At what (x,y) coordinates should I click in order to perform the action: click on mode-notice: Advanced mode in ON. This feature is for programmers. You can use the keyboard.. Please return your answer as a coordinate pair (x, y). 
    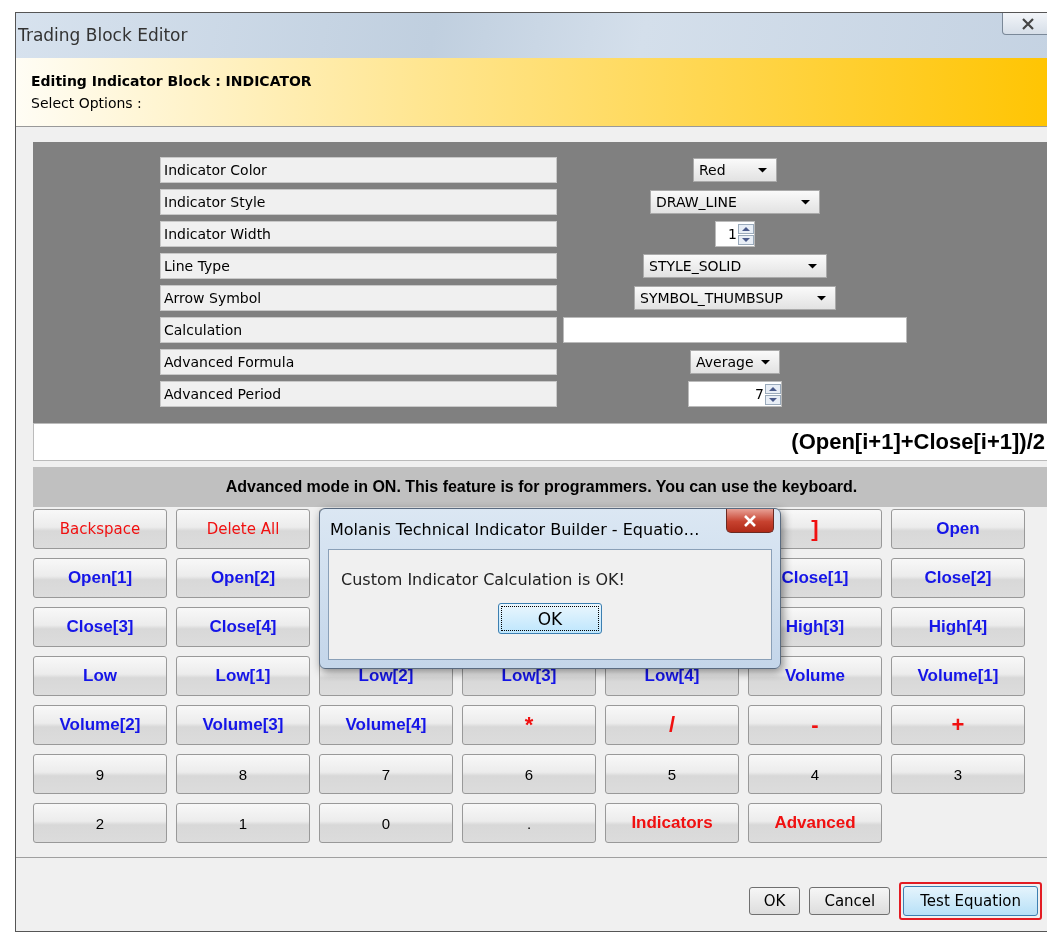
    Looking at the image, I should click on (540, 487).